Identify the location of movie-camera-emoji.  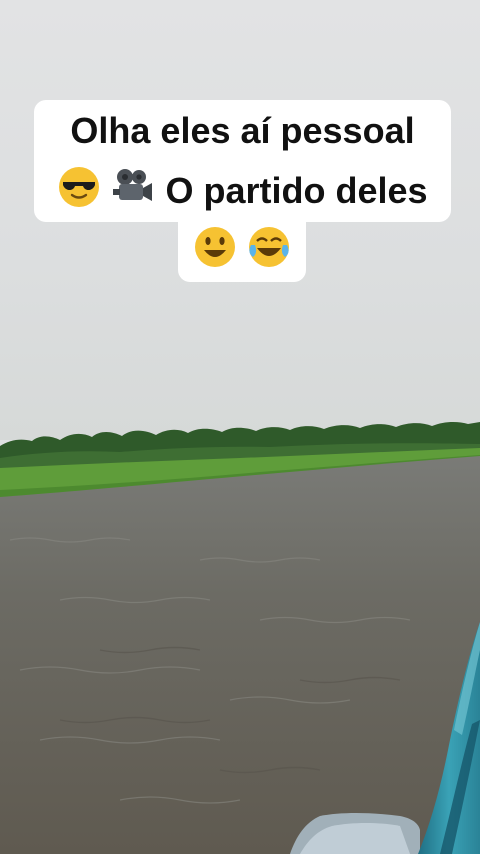
(133, 187).